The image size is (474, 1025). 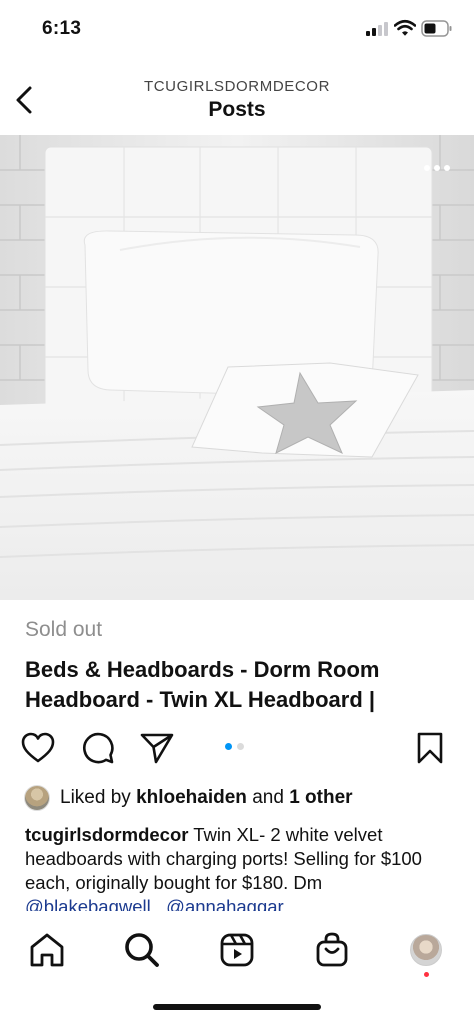 What do you see at coordinates (268, 797) in the screenshot?
I see `likes-middle: and` at bounding box center [268, 797].